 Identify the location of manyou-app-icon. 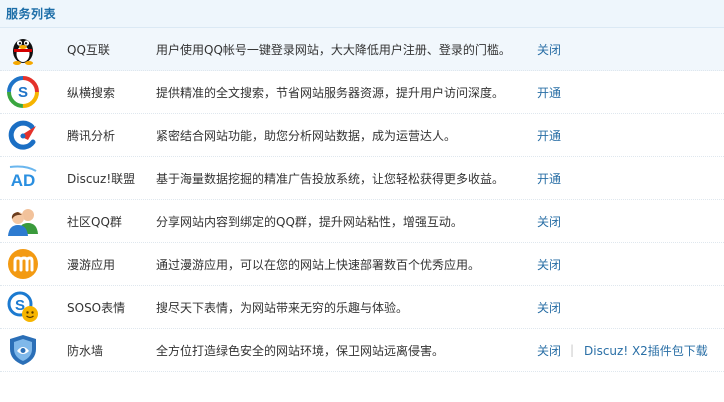
(23, 264).